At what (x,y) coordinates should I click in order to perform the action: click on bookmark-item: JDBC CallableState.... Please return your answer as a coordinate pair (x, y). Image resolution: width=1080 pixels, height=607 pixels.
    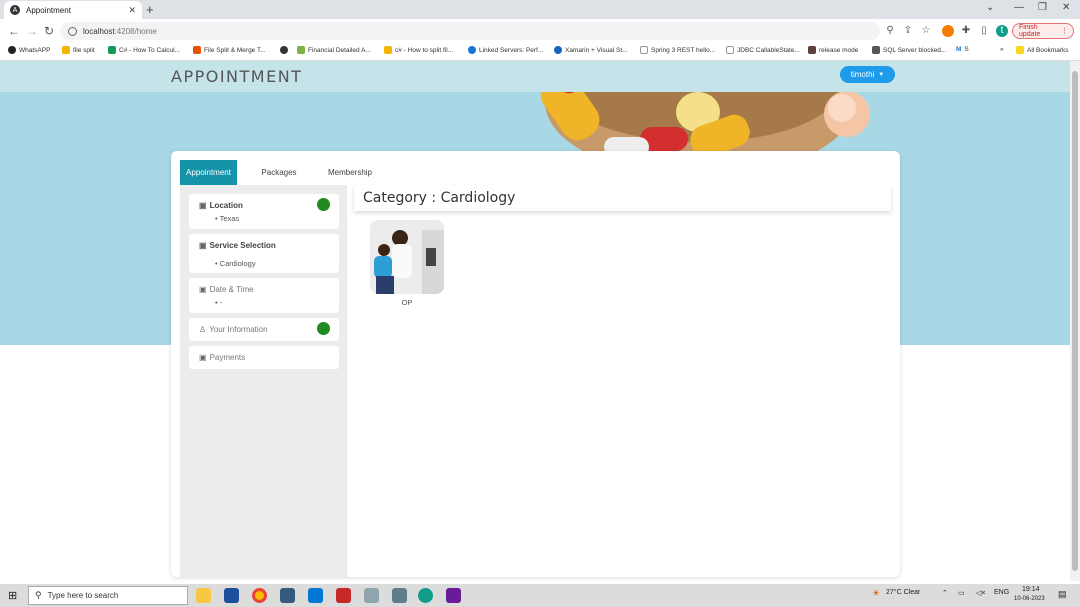
    Looking at the image, I should click on (763, 50).